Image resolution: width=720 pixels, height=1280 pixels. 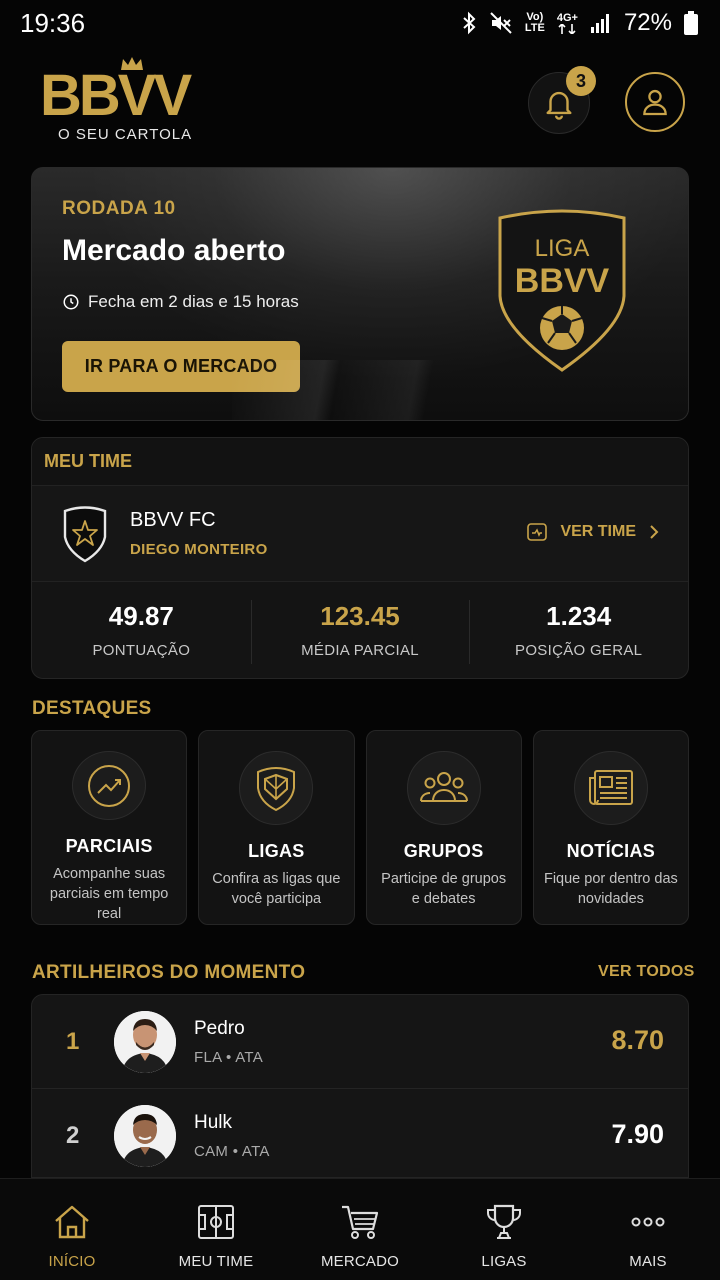 I want to click on svg-text: BBVV, so click(x=562, y=281).